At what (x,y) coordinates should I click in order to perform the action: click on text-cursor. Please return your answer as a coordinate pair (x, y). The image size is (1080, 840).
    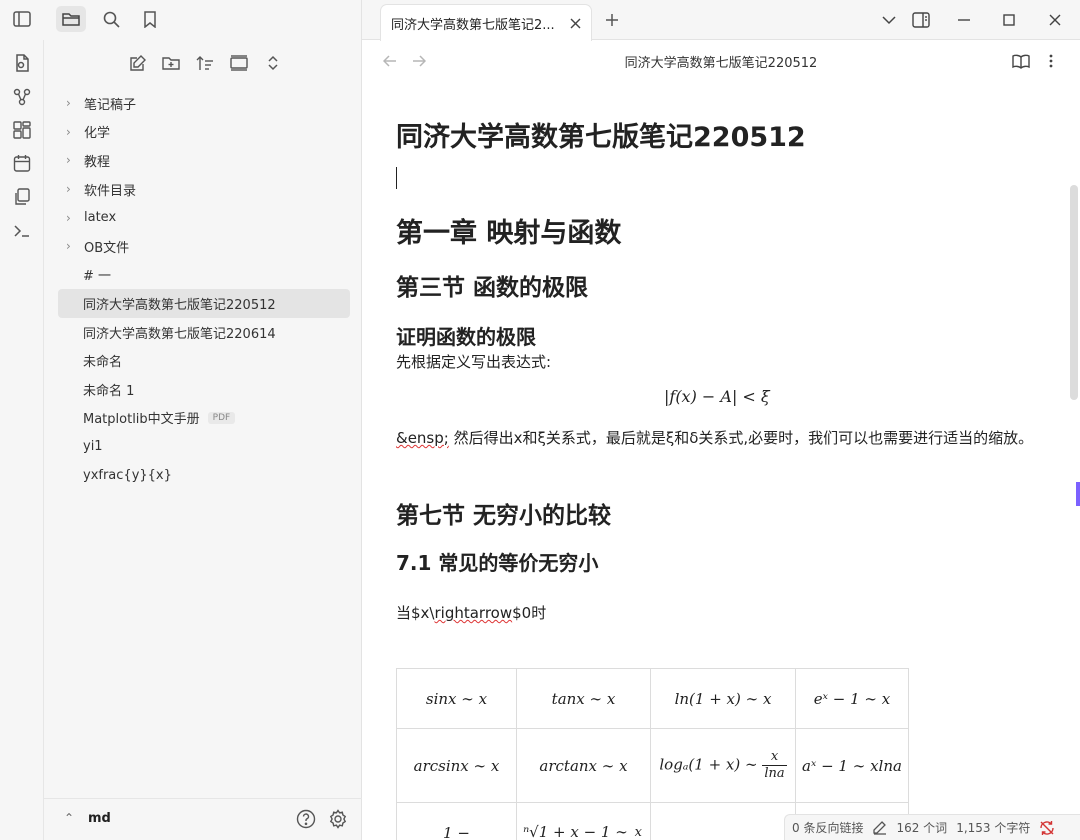
    Looking at the image, I should click on (396, 178).